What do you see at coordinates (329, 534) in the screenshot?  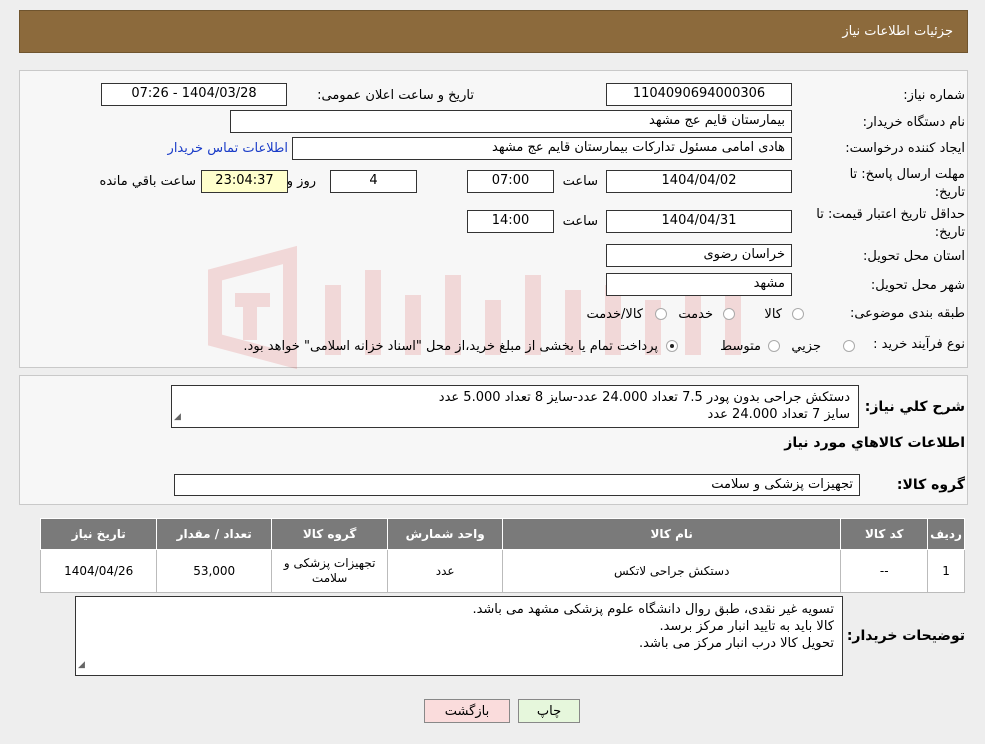 I see `col-group: گروه كالا` at bounding box center [329, 534].